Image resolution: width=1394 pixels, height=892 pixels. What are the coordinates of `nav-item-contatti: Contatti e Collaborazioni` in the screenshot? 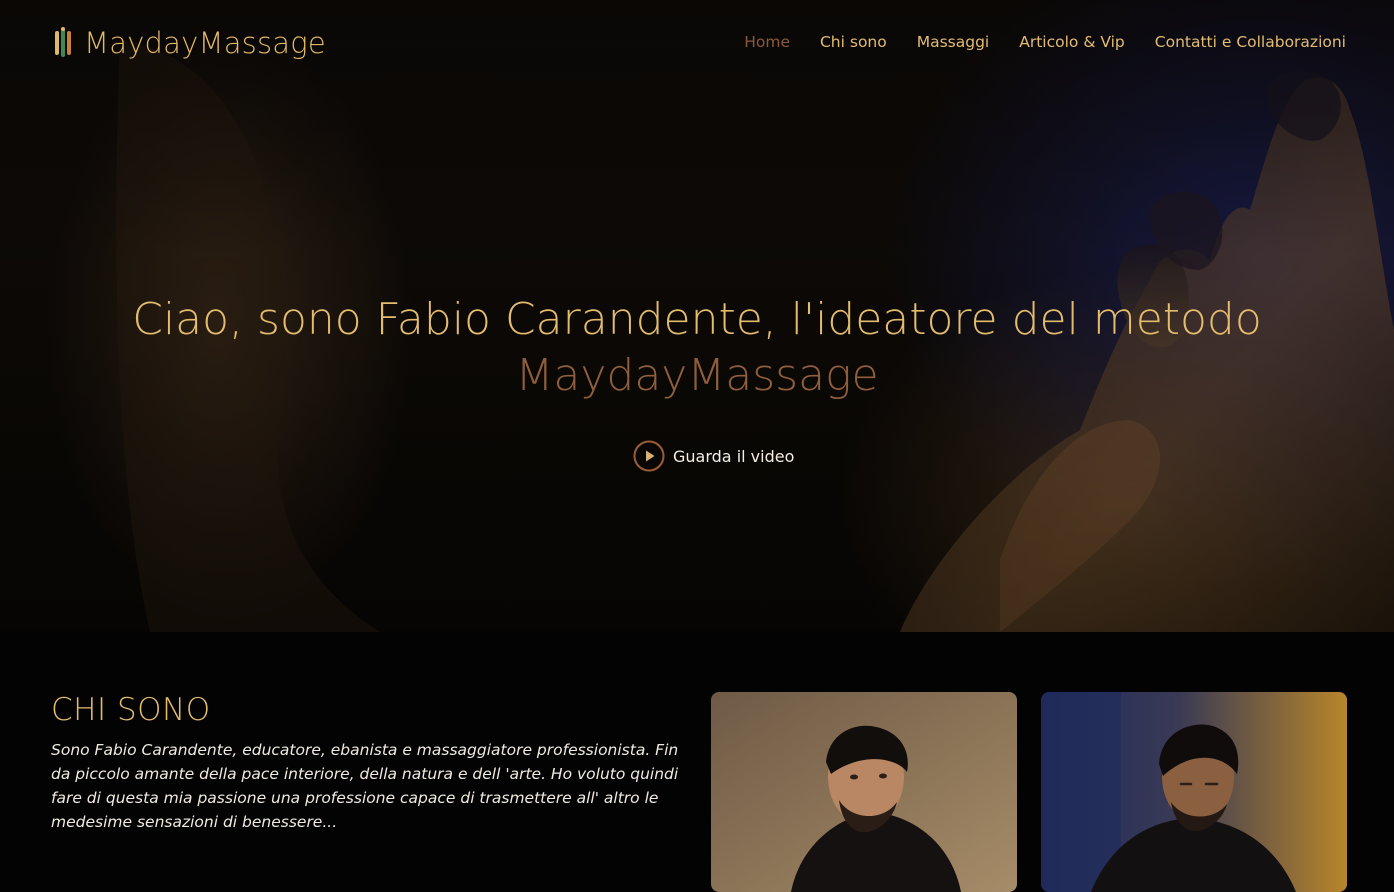 It's located at (1250, 42).